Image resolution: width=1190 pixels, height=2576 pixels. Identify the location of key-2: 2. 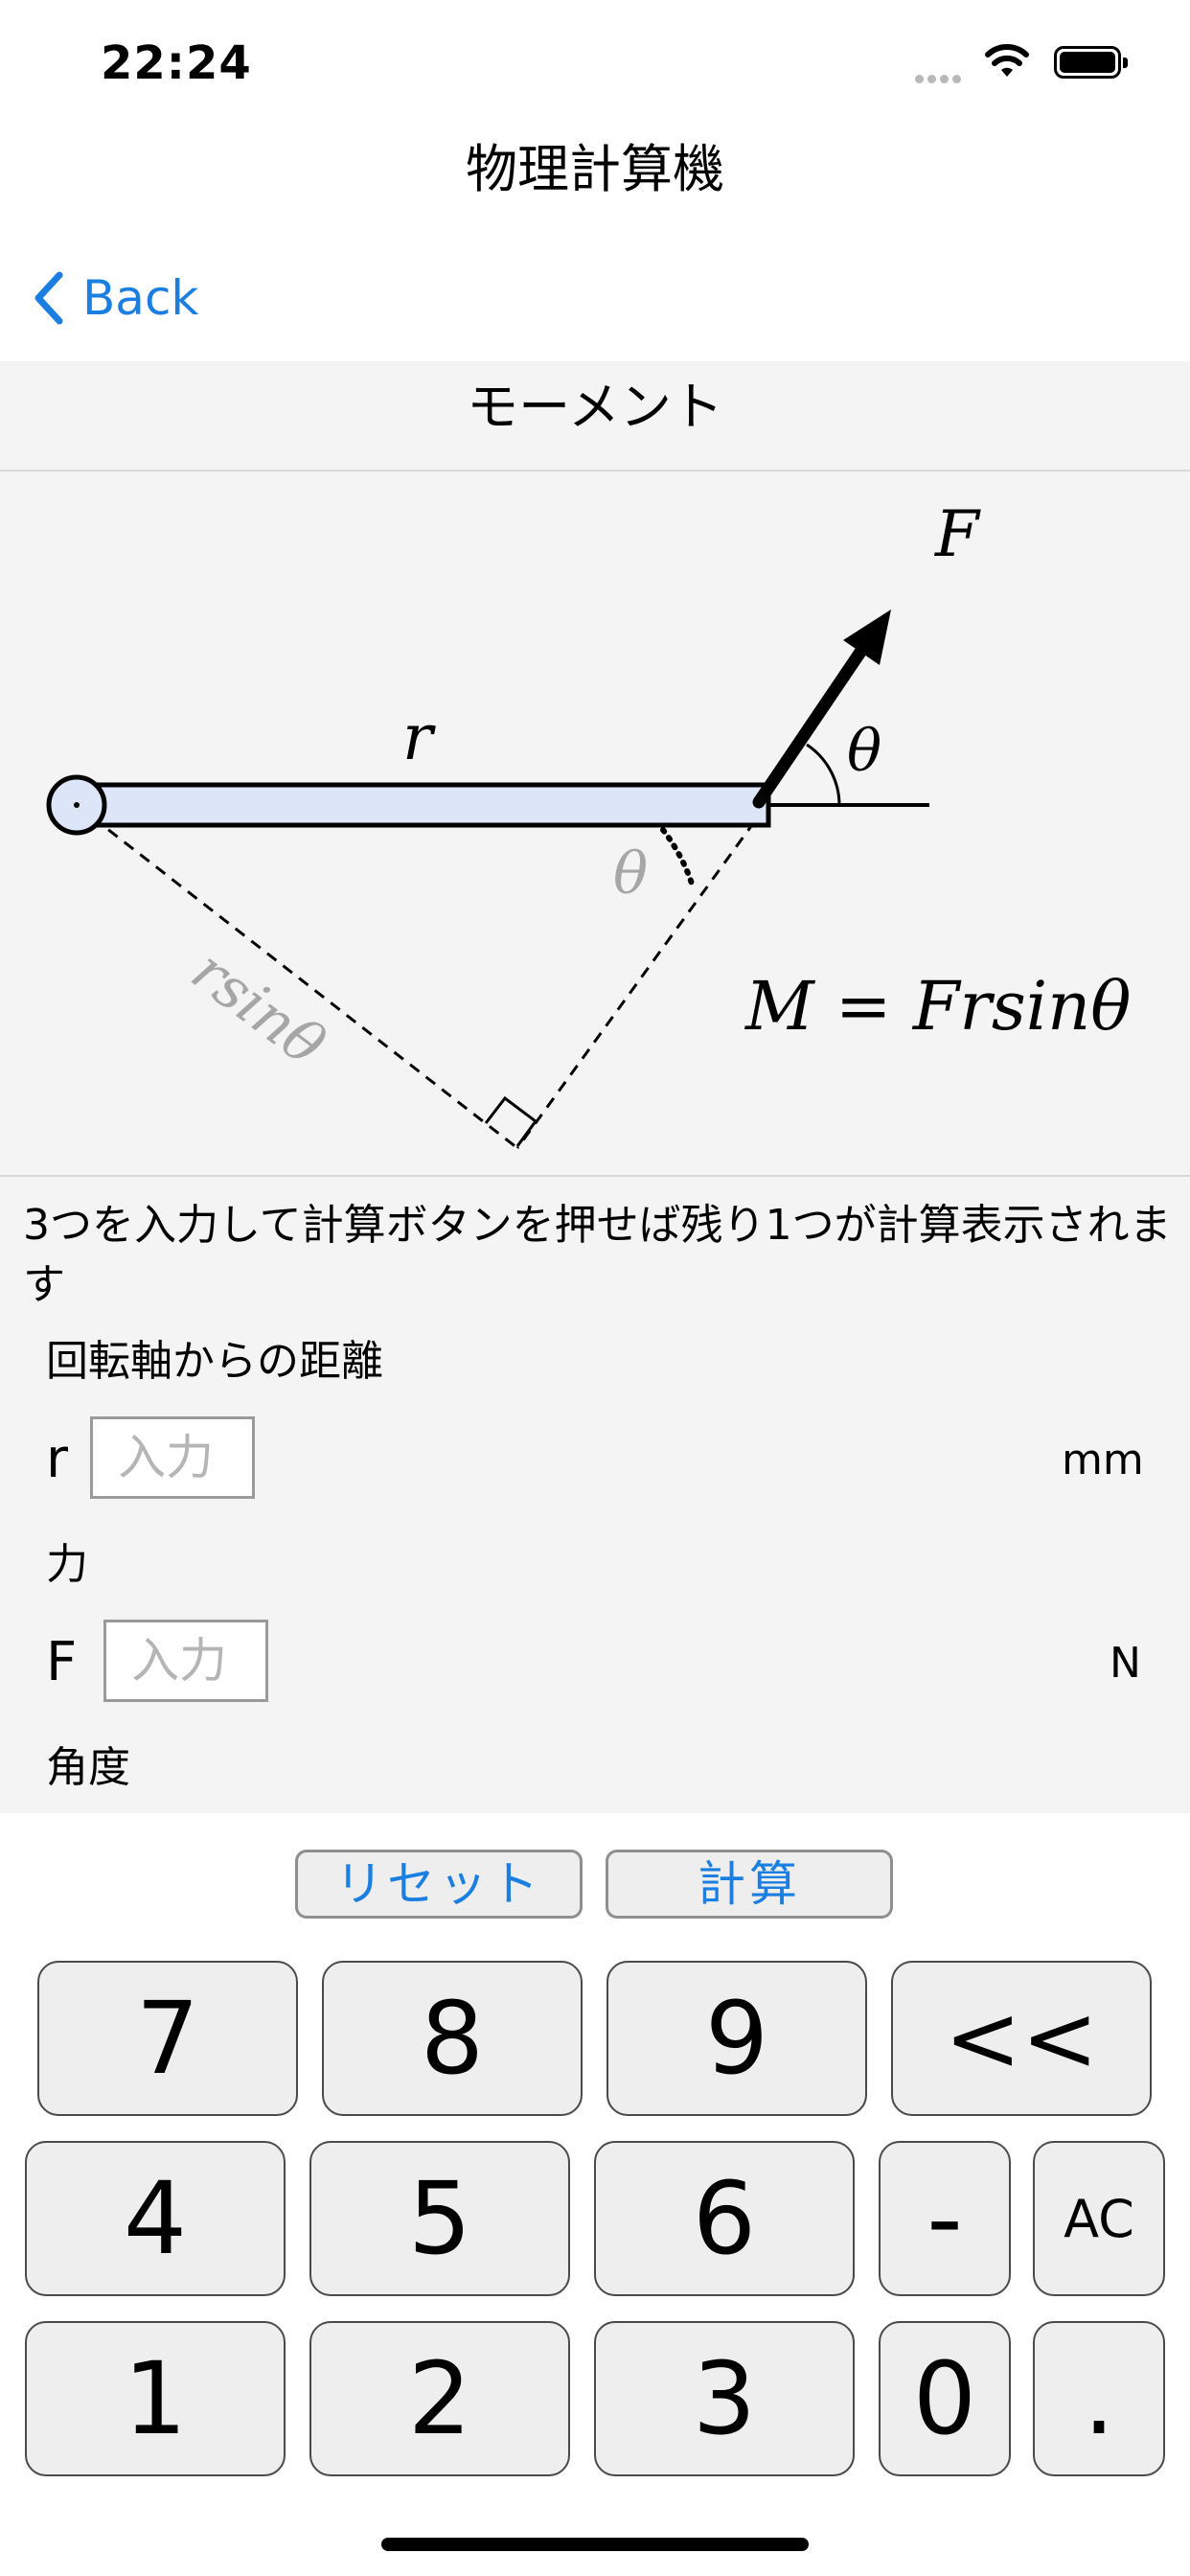
(440, 2398).